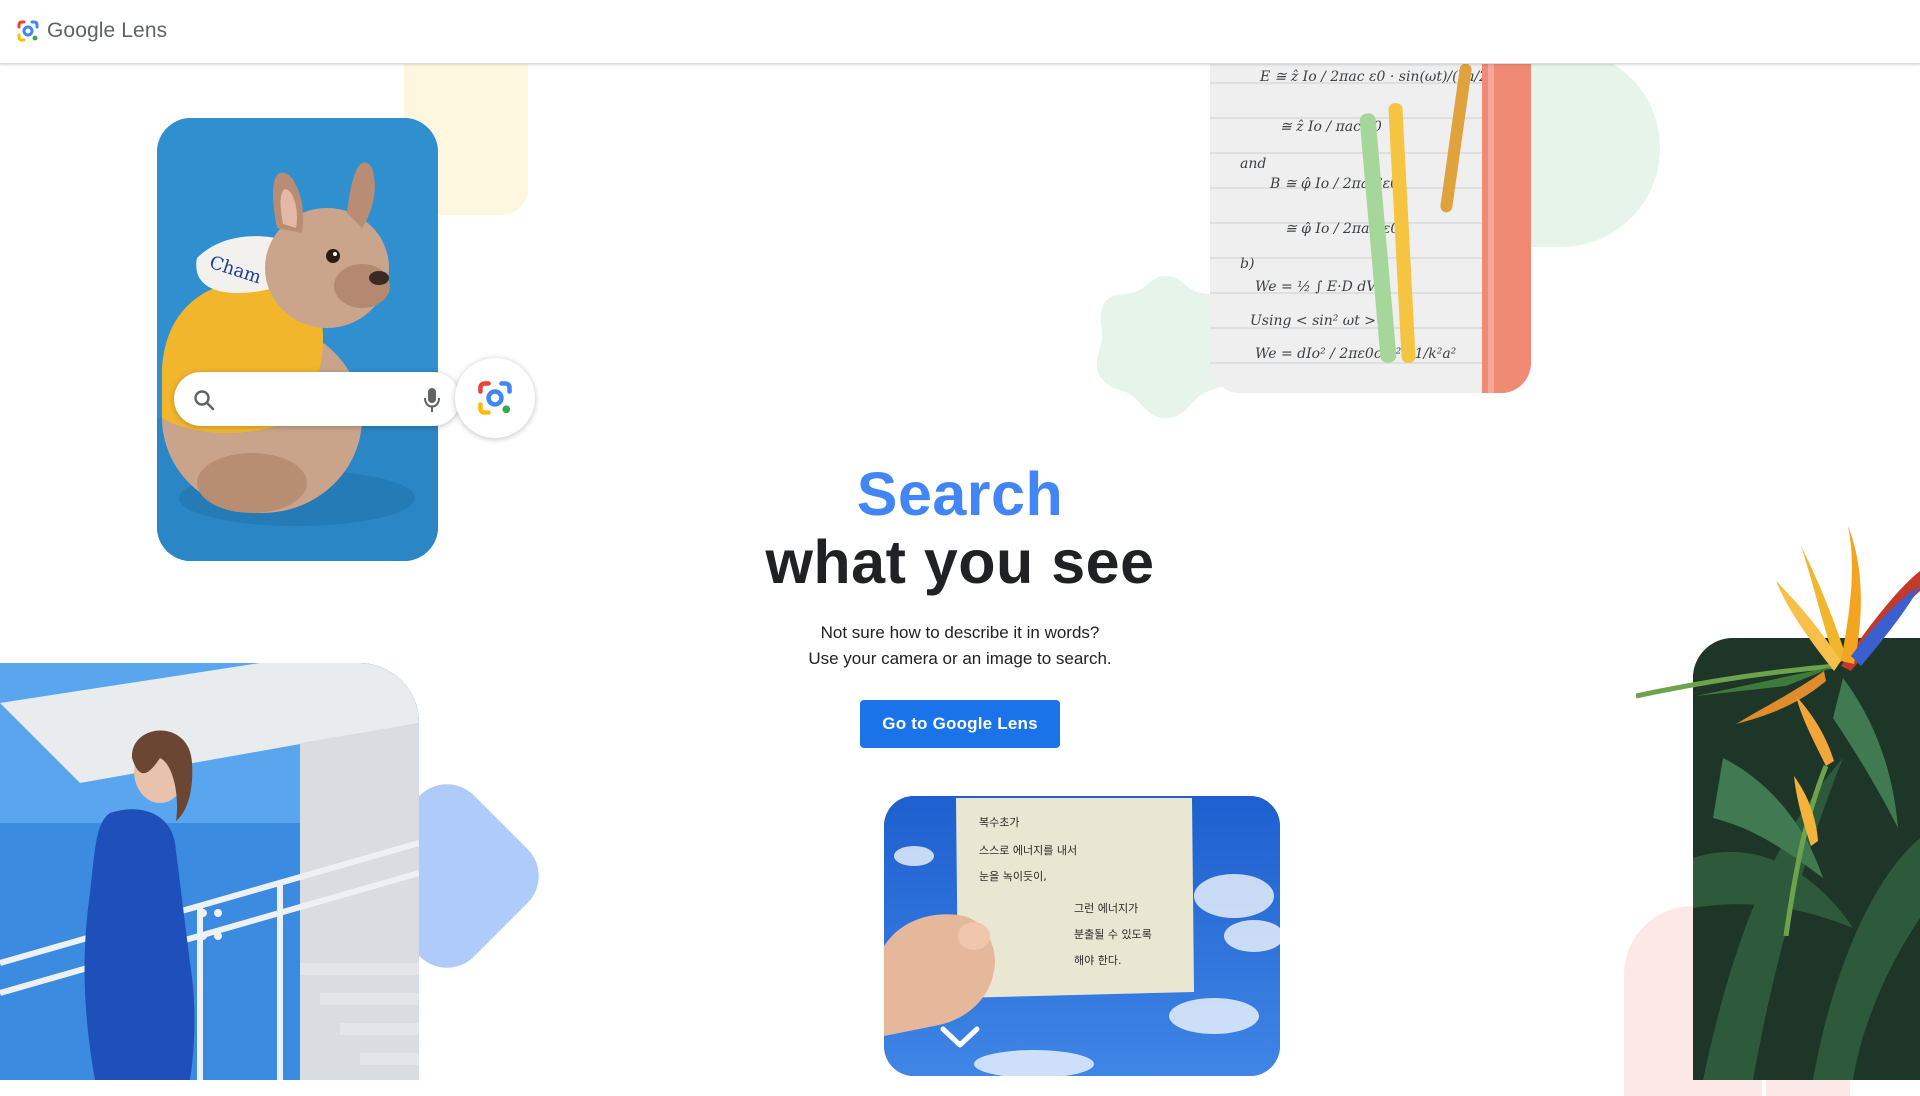  I want to click on note-line: 스스로 에너지를 내서, so click(1028, 850).